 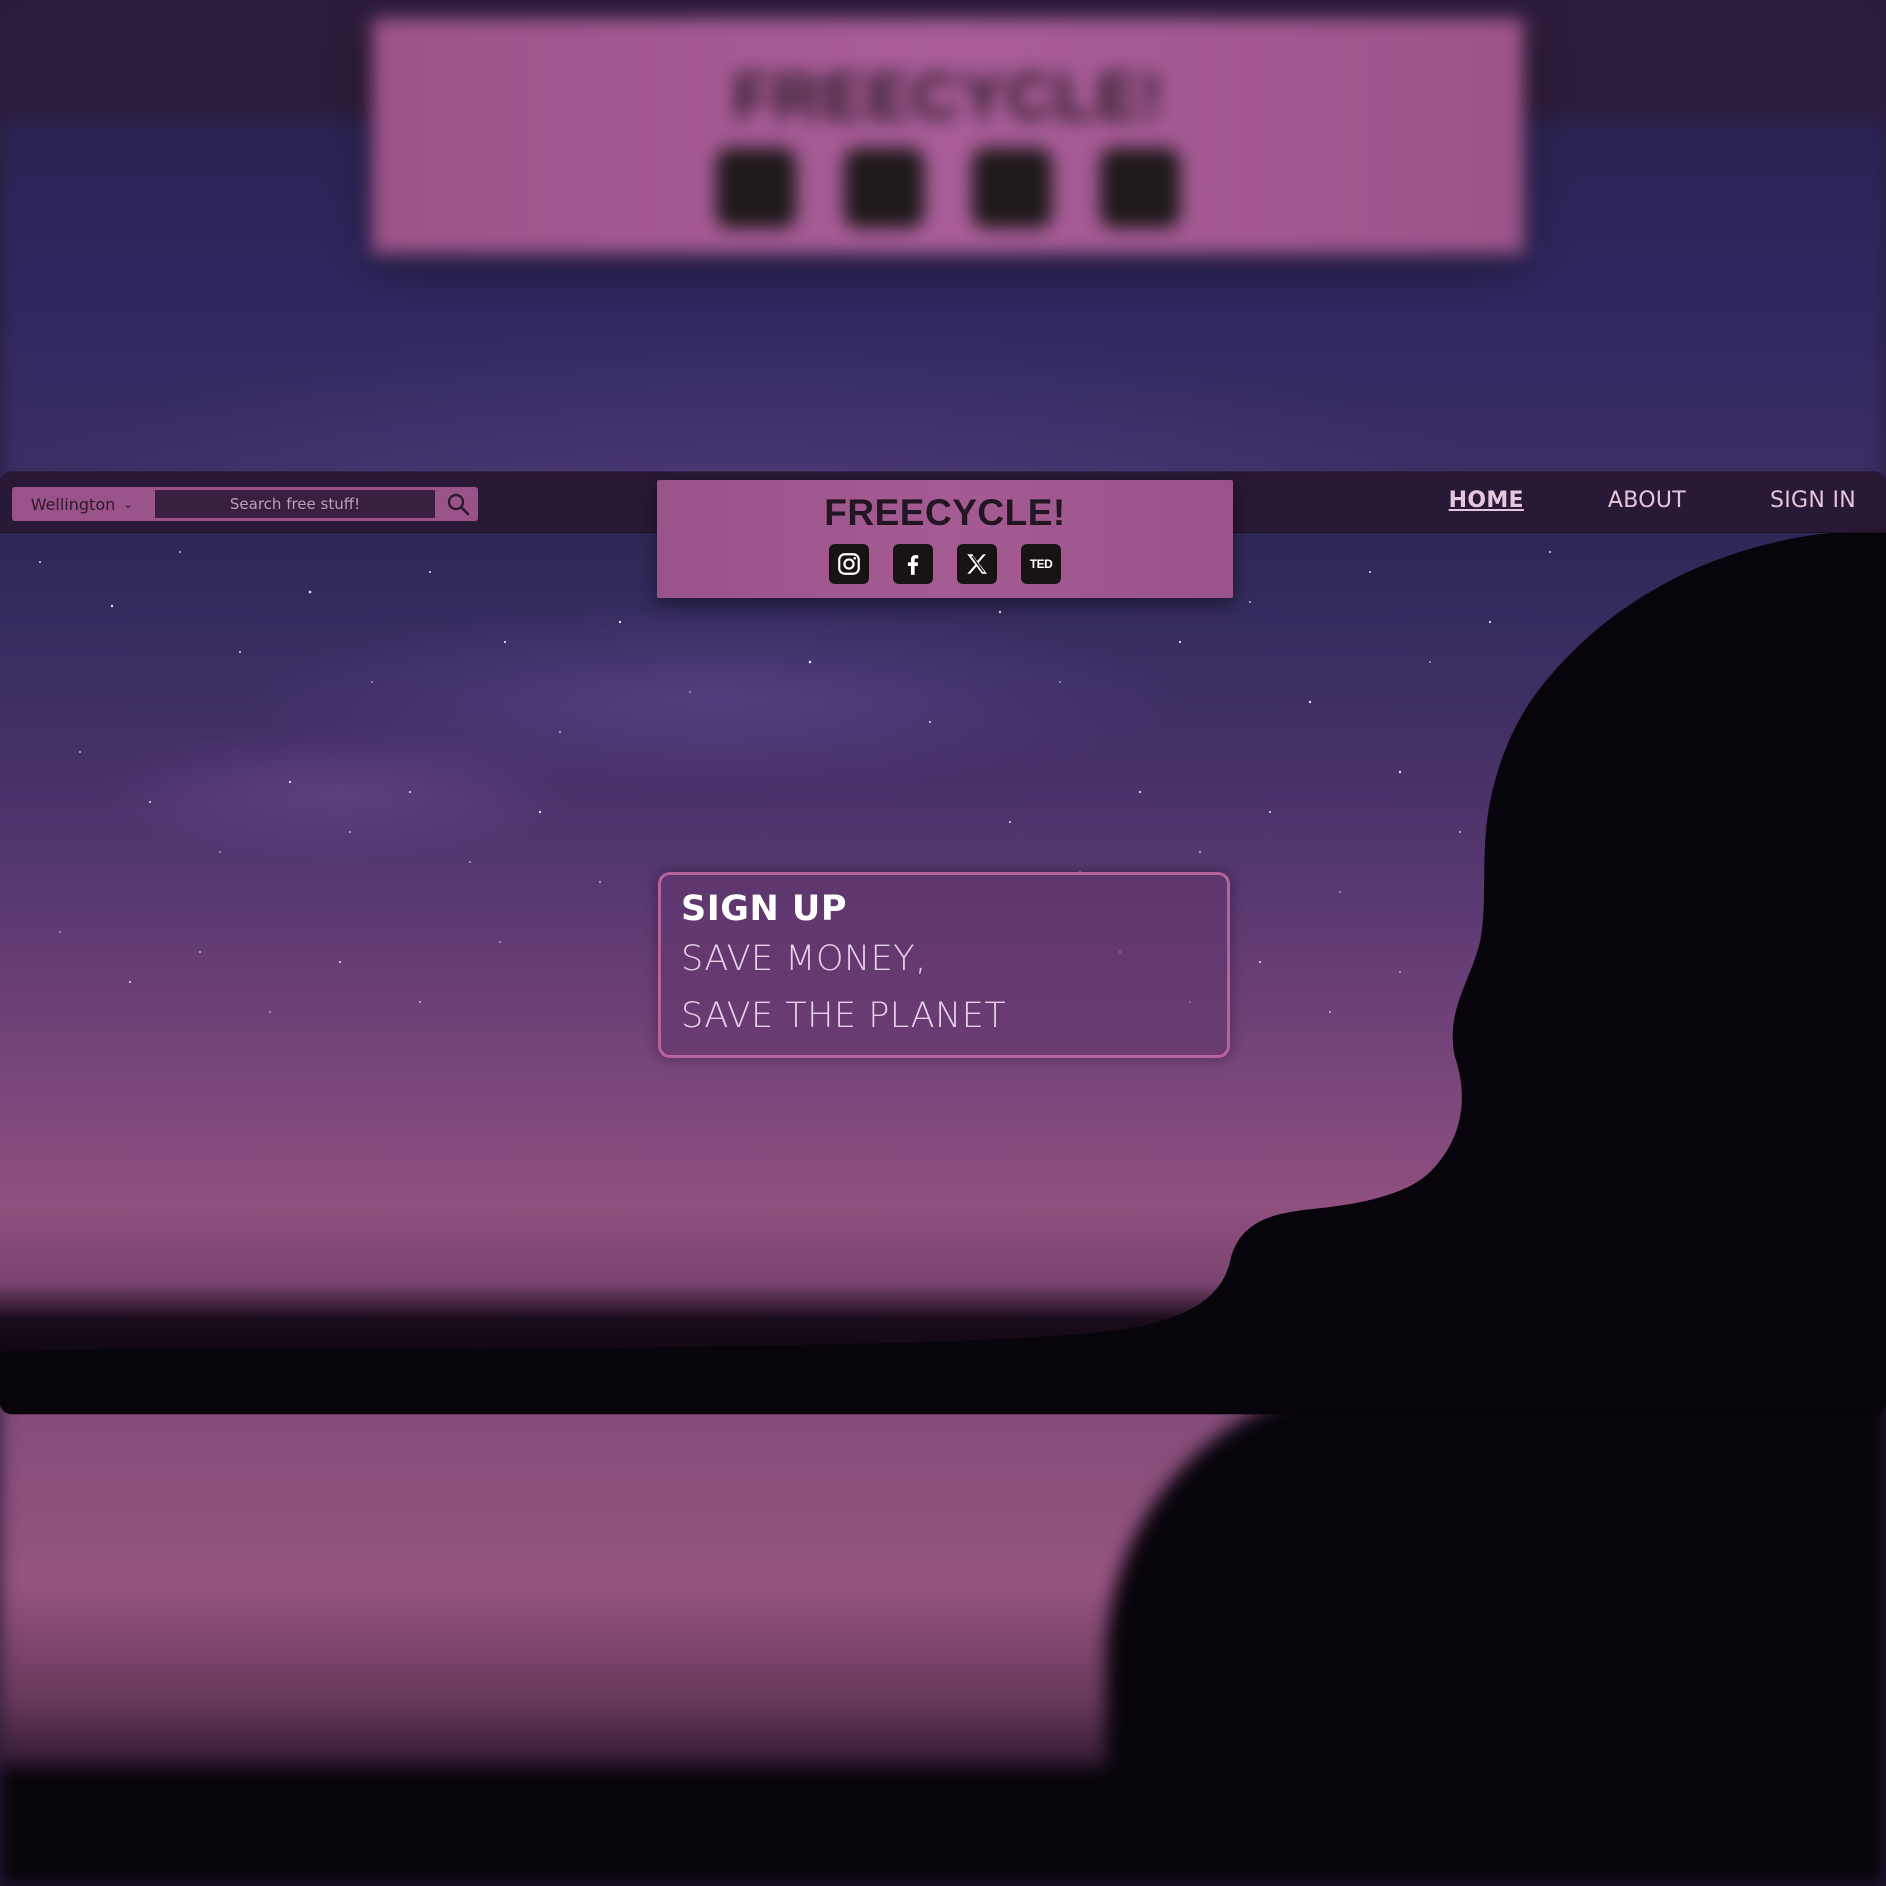 I want to click on ted-link: TED, so click(x=1041, y=564).